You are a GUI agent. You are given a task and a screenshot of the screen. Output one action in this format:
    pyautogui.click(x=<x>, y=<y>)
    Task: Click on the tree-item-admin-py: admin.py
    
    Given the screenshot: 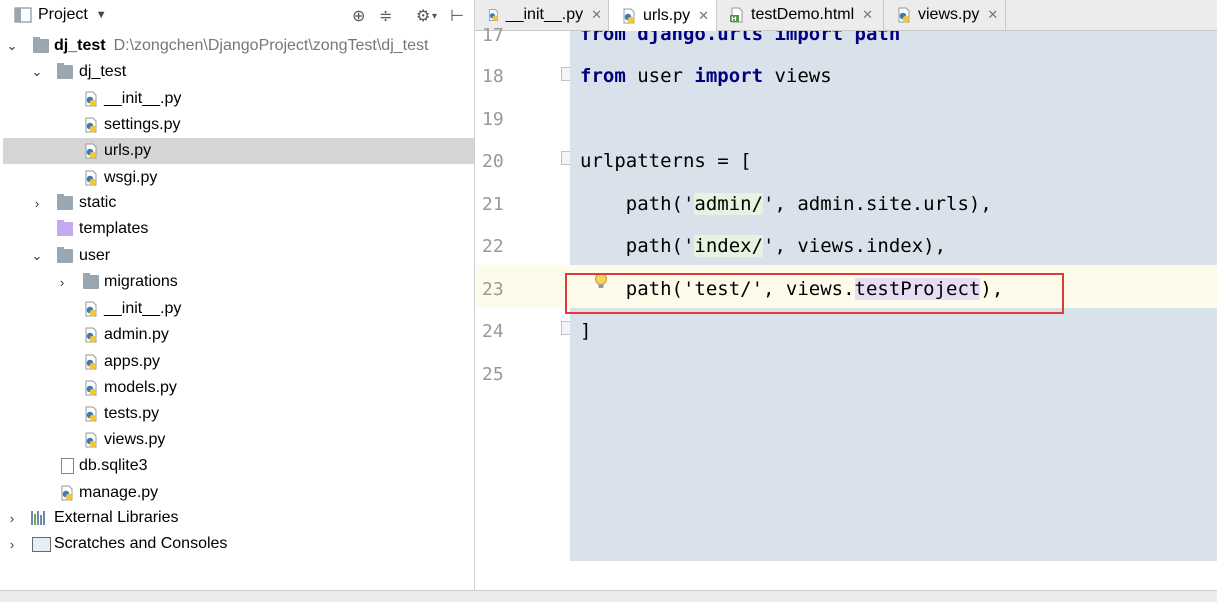 What is the action you would take?
    pyautogui.click(x=238, y=335)
    